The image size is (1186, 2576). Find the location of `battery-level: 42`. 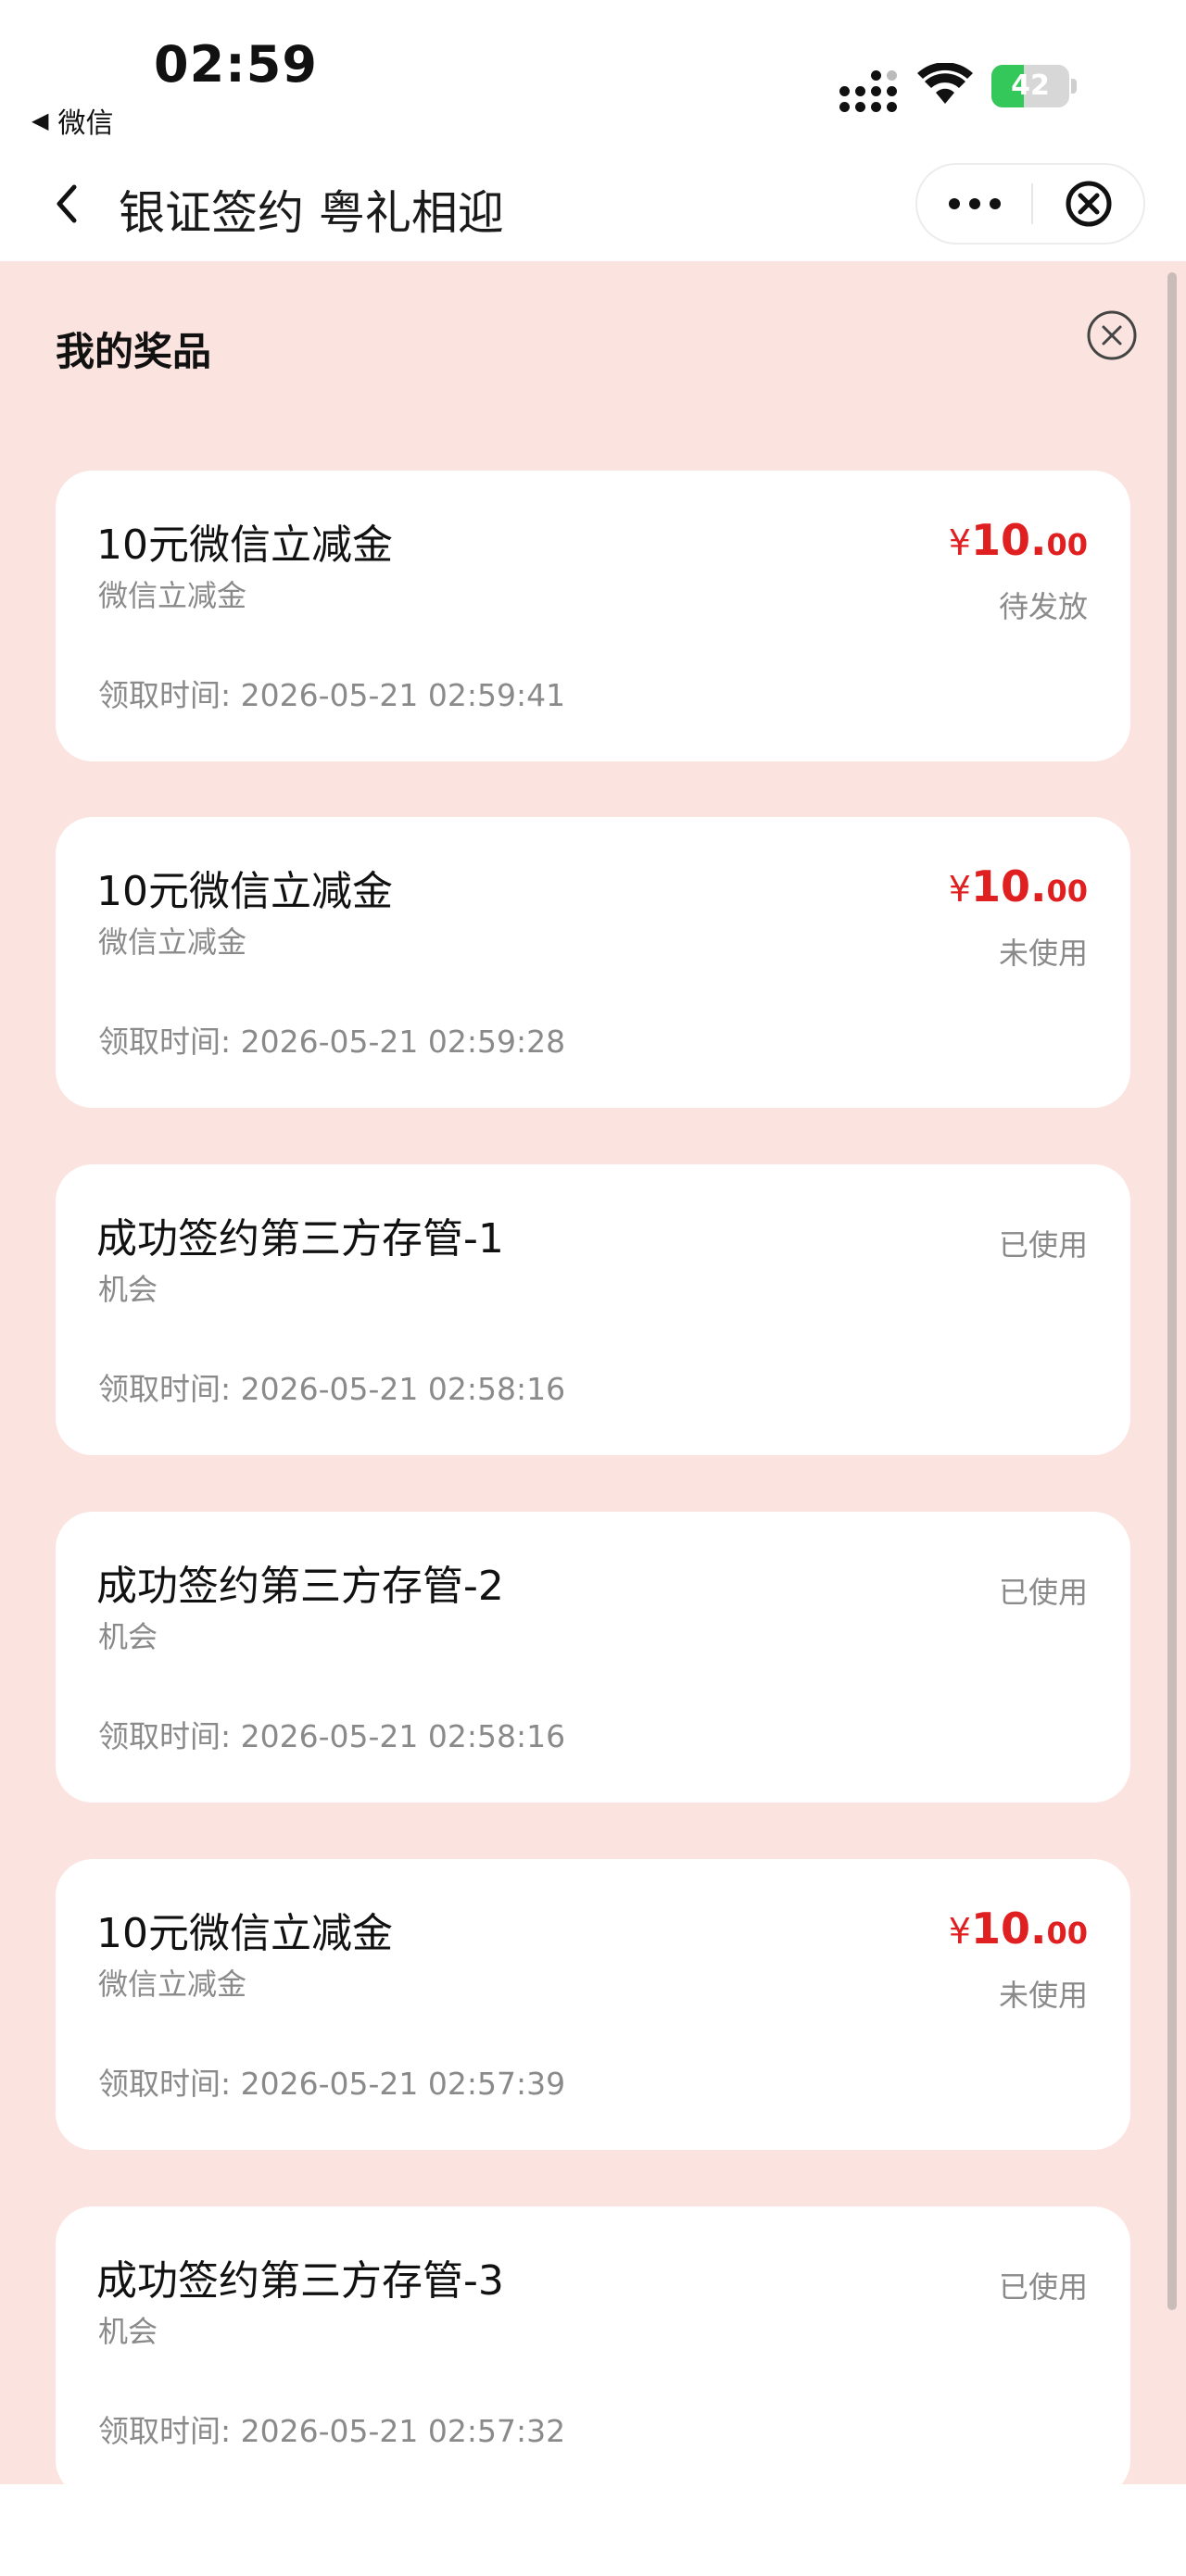

battery-level: 42 is located at coordinates (1030, 85).